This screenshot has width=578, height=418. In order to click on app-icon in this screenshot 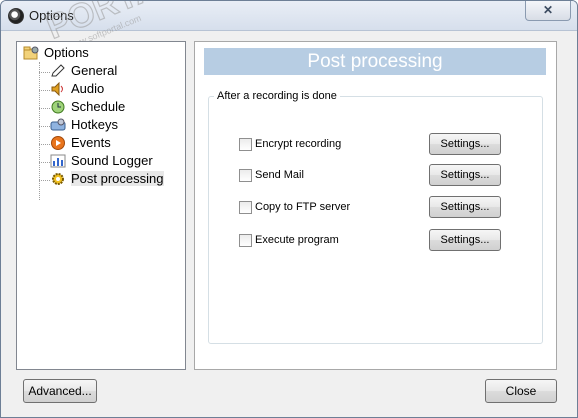, I will do `click(16, 16)`.